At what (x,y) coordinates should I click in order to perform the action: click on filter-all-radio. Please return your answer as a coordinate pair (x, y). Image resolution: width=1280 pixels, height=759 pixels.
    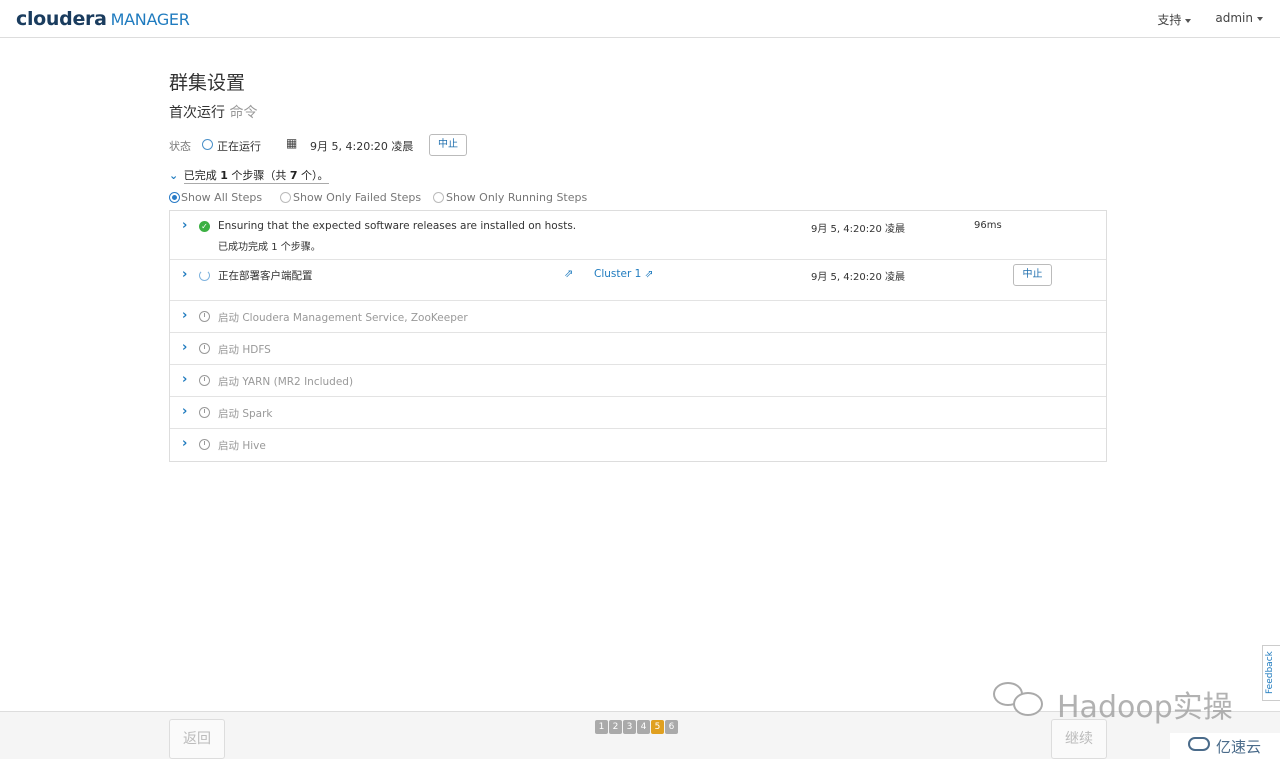
    Looking at the image, I should click on (174, 197).